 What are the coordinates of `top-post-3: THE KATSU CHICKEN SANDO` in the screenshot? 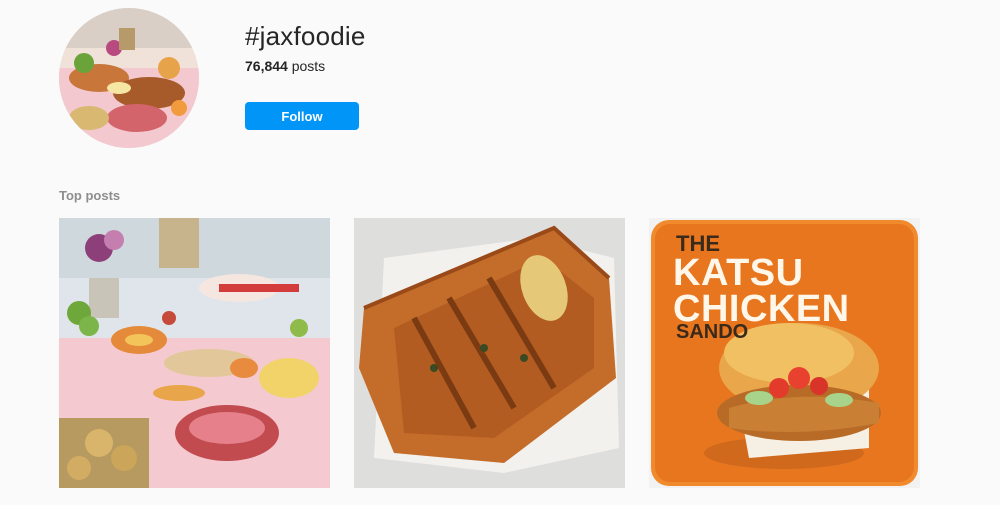 It's located at (784, 353).